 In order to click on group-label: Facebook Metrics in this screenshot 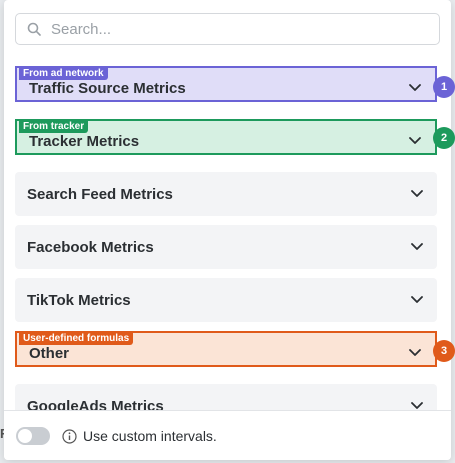, I will do `click(90, 247)`.